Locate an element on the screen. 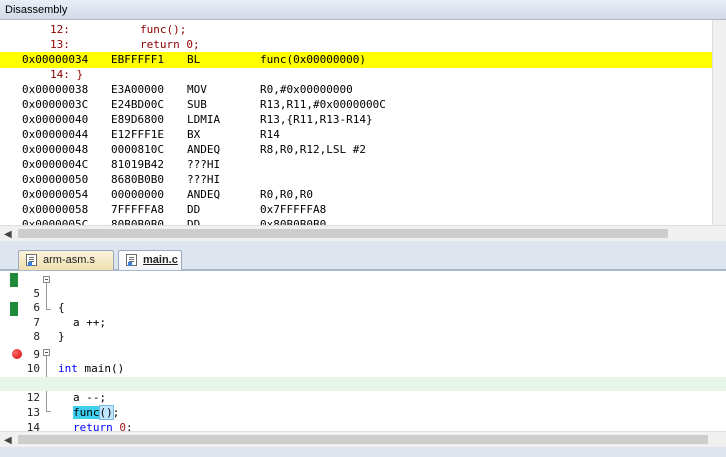  line-code: return 0; is located at coordinates (103, 426).